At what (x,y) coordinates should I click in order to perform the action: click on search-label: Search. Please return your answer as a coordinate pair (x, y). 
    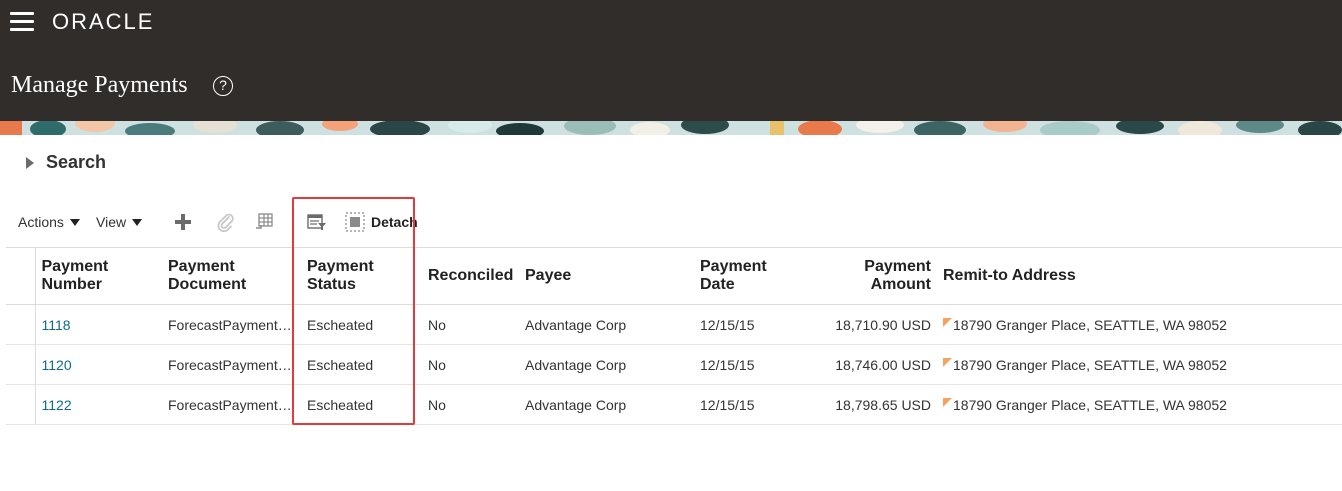
    Looking at the image, I should click on (76, 162).